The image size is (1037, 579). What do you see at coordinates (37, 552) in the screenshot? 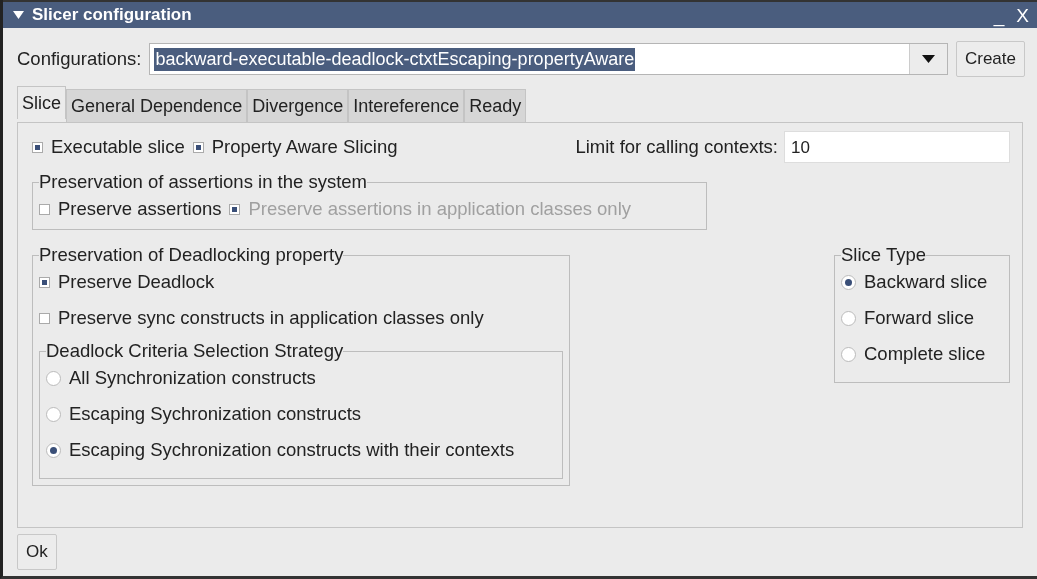
I see `ok-button: Ok` at bounding box center [37, 552].